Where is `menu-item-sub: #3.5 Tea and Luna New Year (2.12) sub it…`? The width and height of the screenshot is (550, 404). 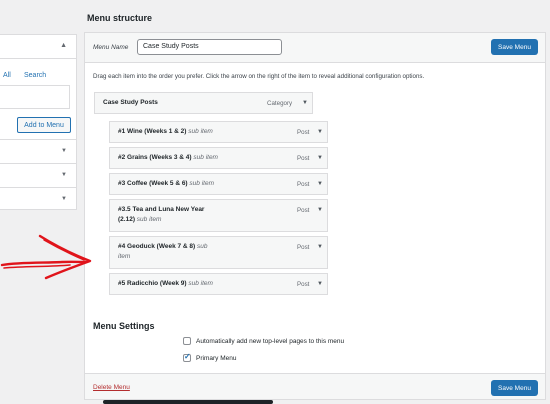
menu-item-sub: #3.5 Tea and Luna New Year (2.12) sub it… is located at coordinates (218, 215).